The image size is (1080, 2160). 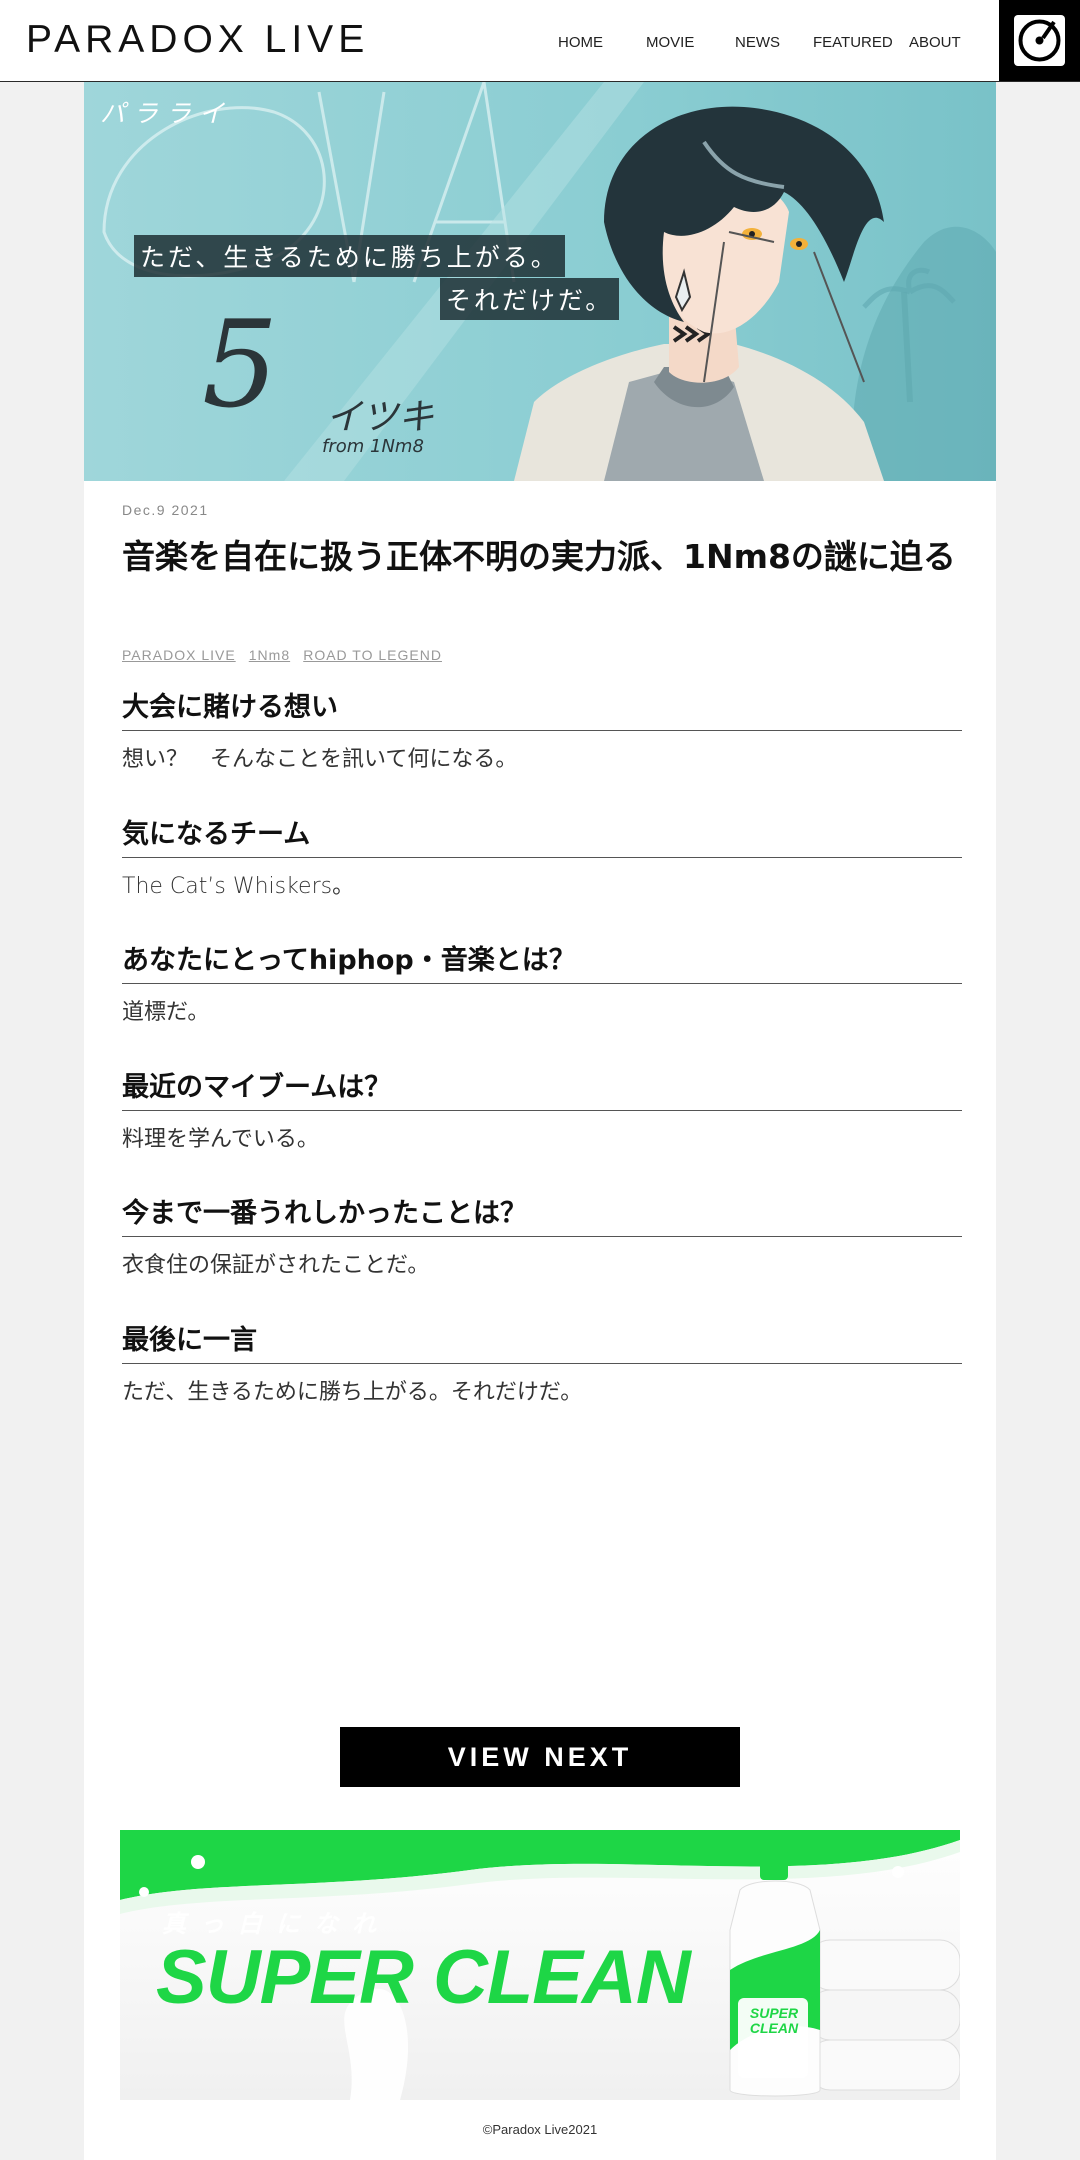 I want to click on ad-headline: SUPER CLEAN, so click(x=423, y=1977).